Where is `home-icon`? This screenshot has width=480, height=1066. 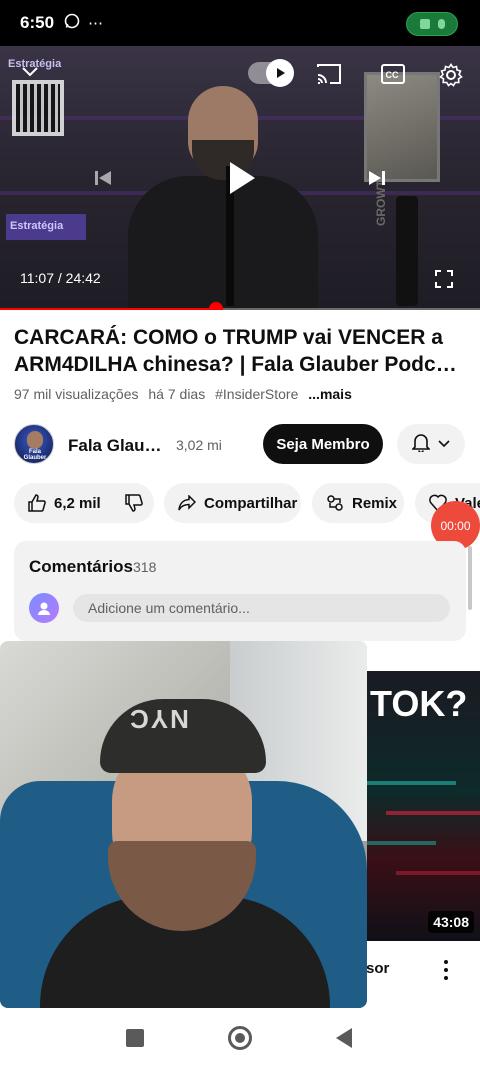
home-icon is located at coordinates (240, 1038).